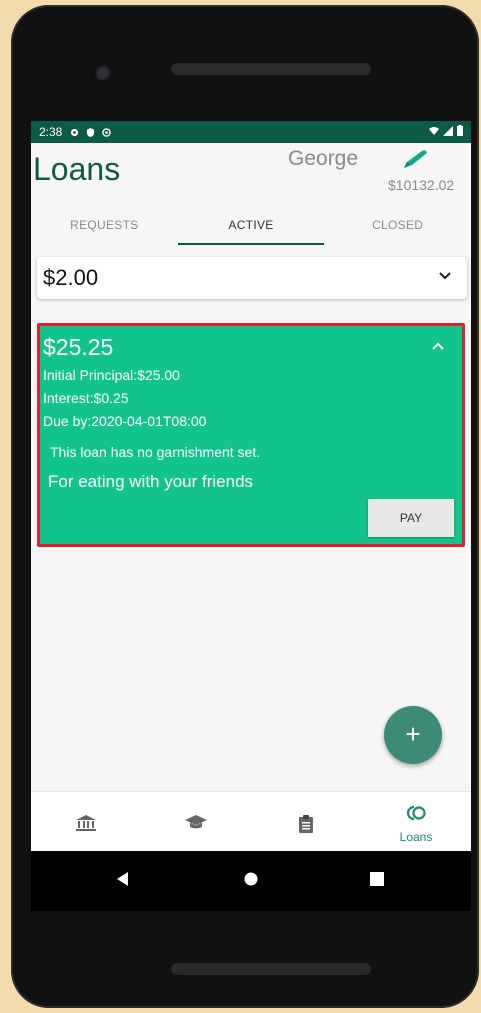 This screenshot has height=1013, width=481. I want to click on home-icon, so click(251, 879).